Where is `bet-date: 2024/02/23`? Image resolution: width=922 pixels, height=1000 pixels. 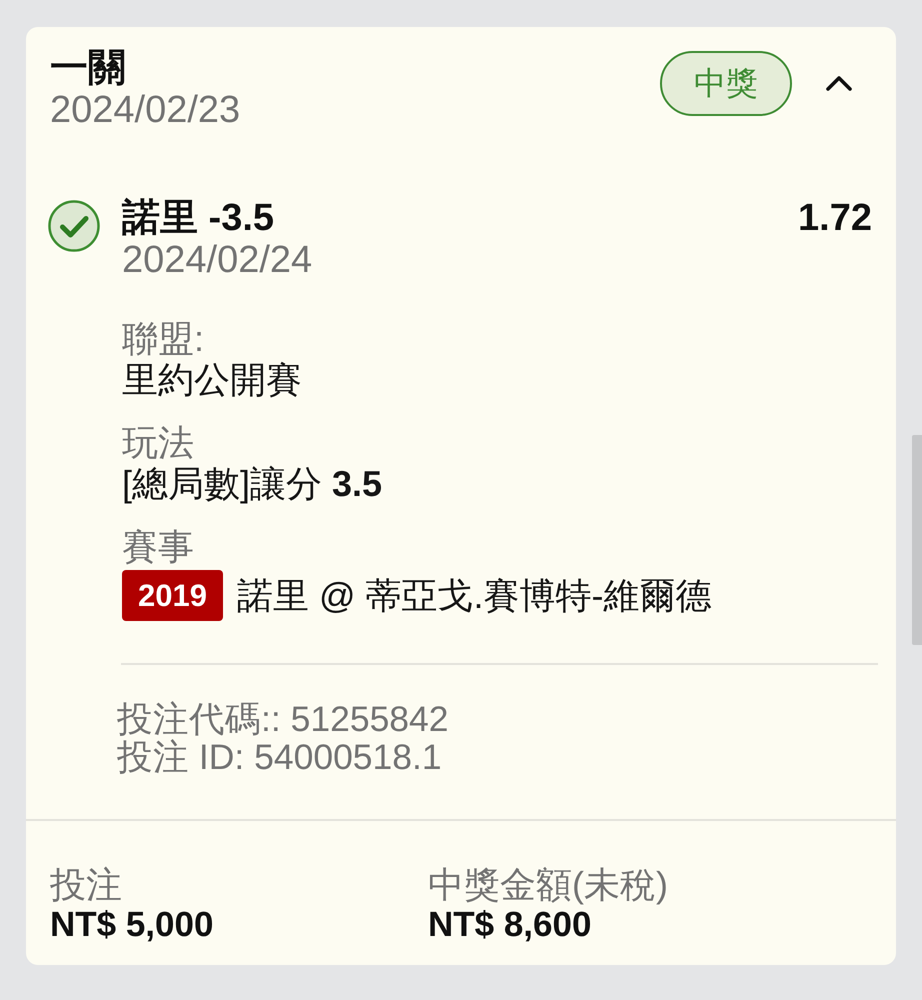
bet-date: 2024/02/23 is located at coordinates (145, 110).